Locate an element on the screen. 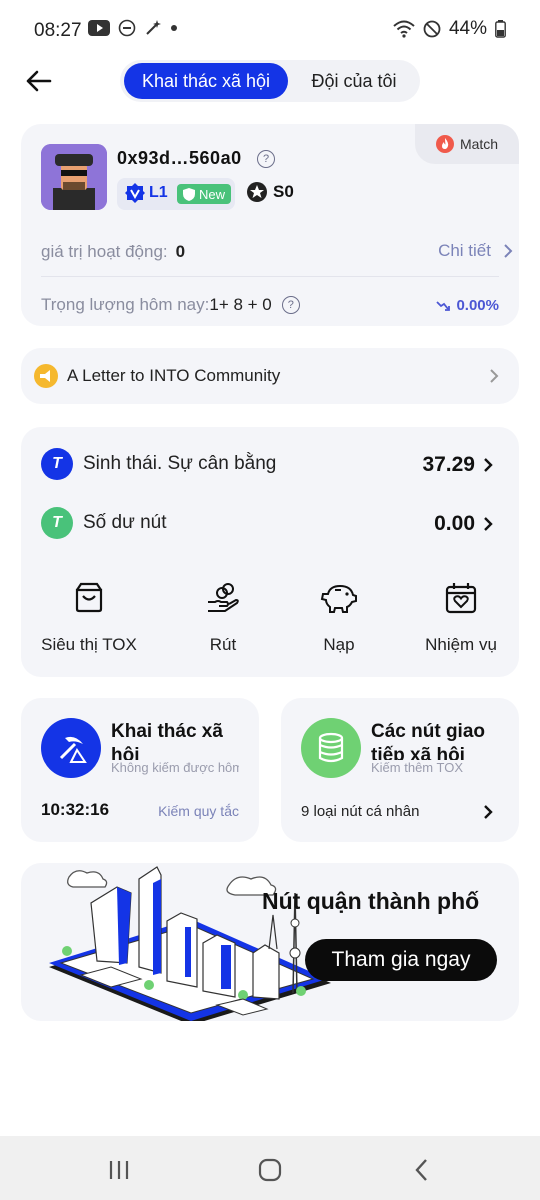  youtube-icon is located at coordinates (99, 28).